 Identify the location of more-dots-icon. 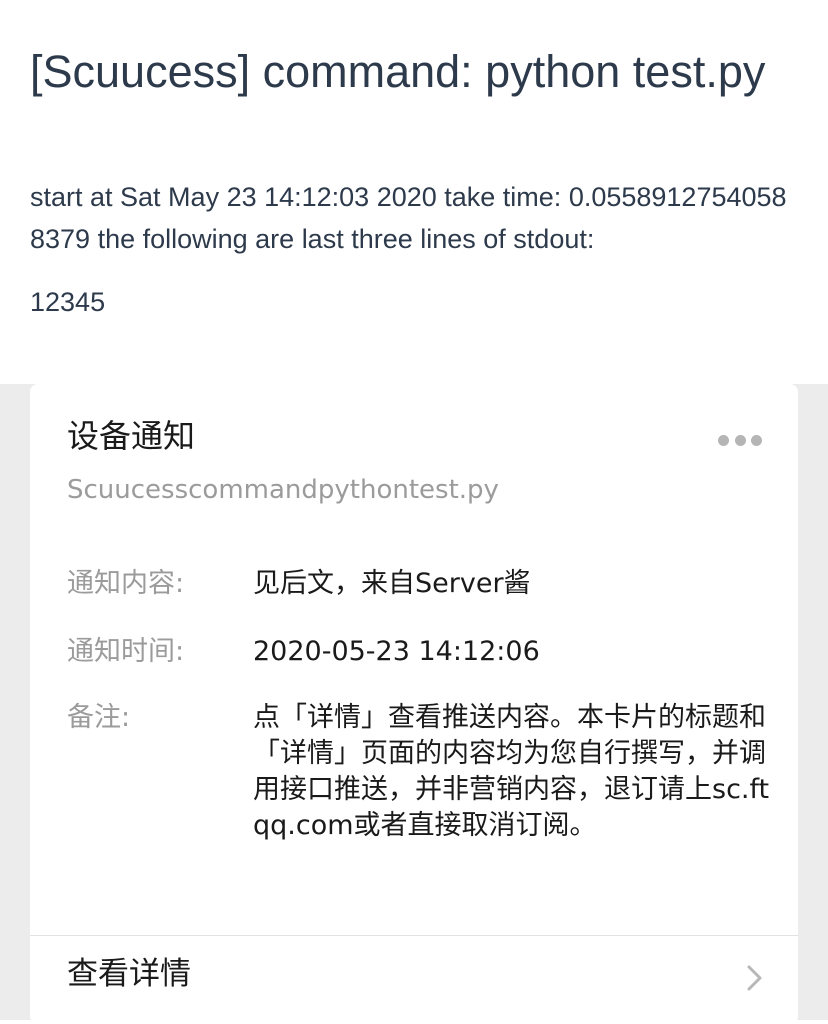
(740, 440).